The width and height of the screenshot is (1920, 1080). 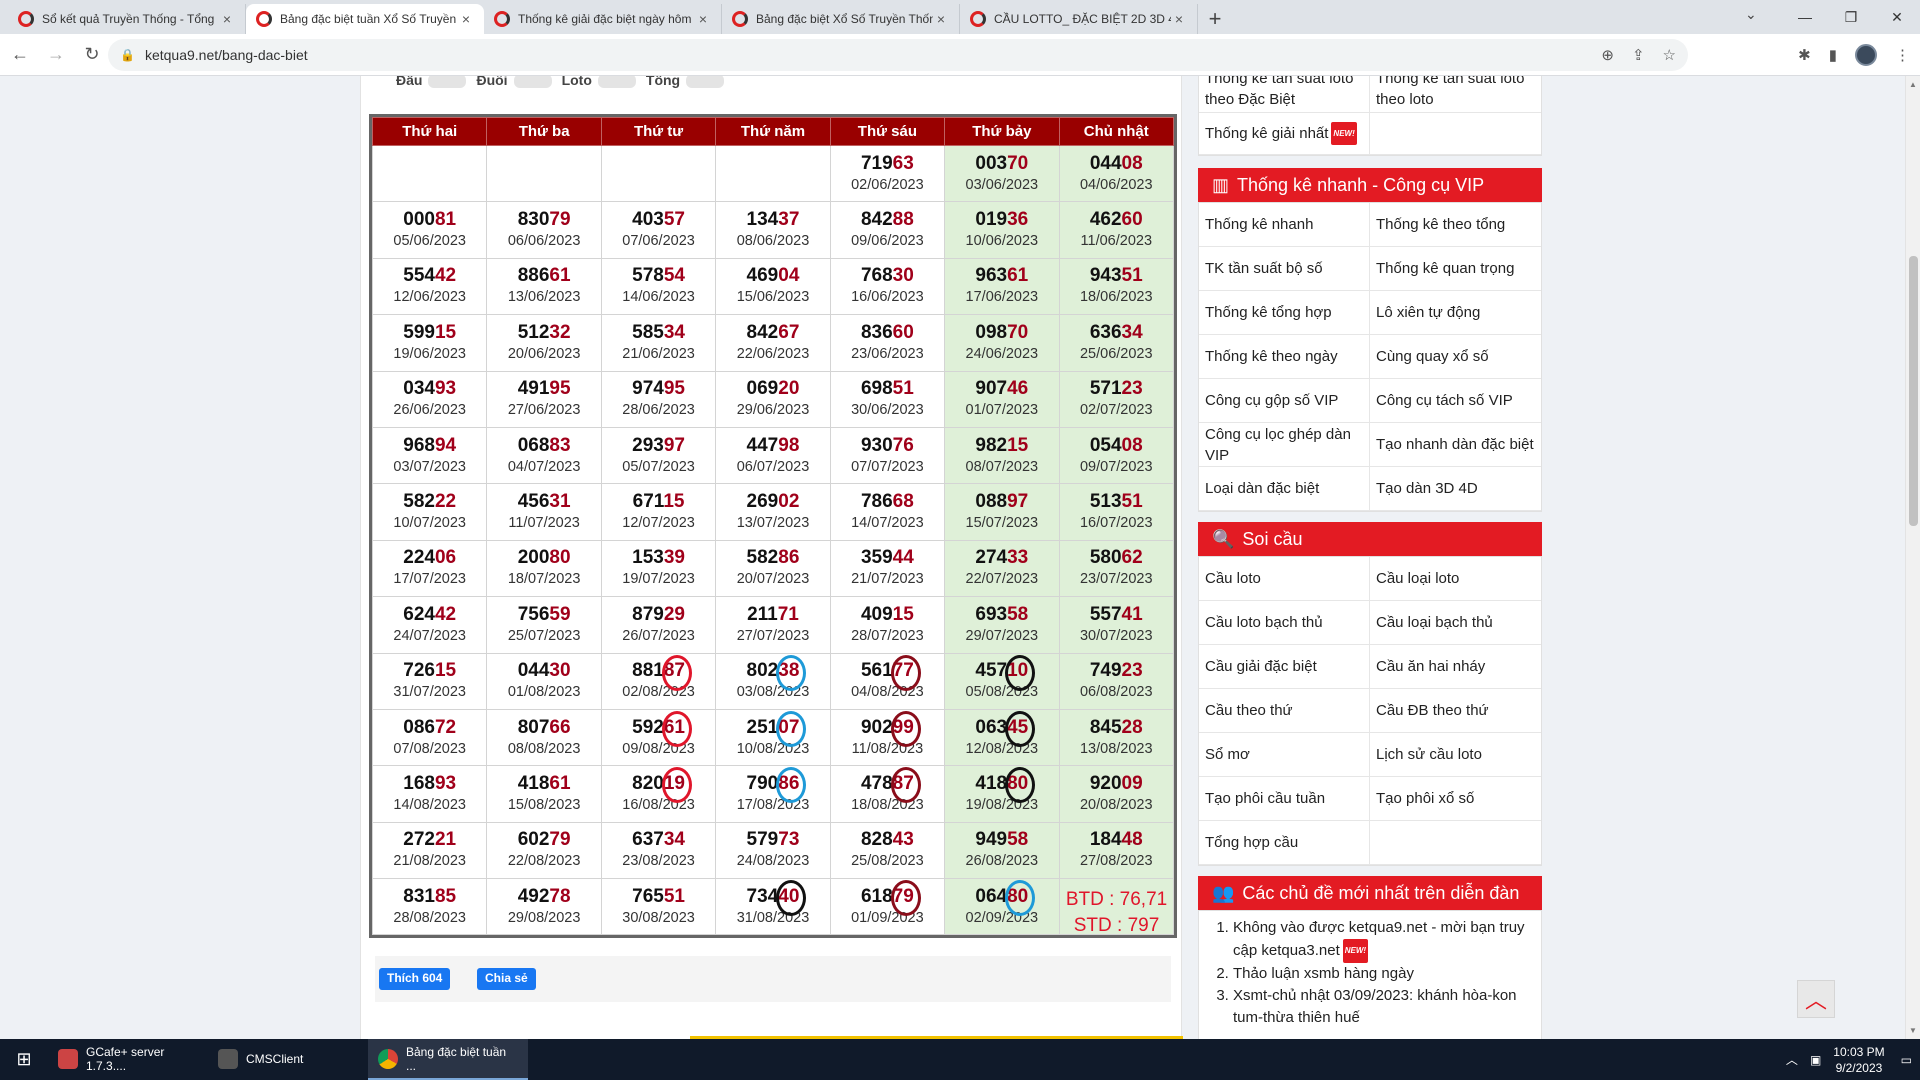 What do you see at coordinates (1607, 55) in the screenshot?
I see `zoom-icon: ⊕` at bounding box center [1607, 55].